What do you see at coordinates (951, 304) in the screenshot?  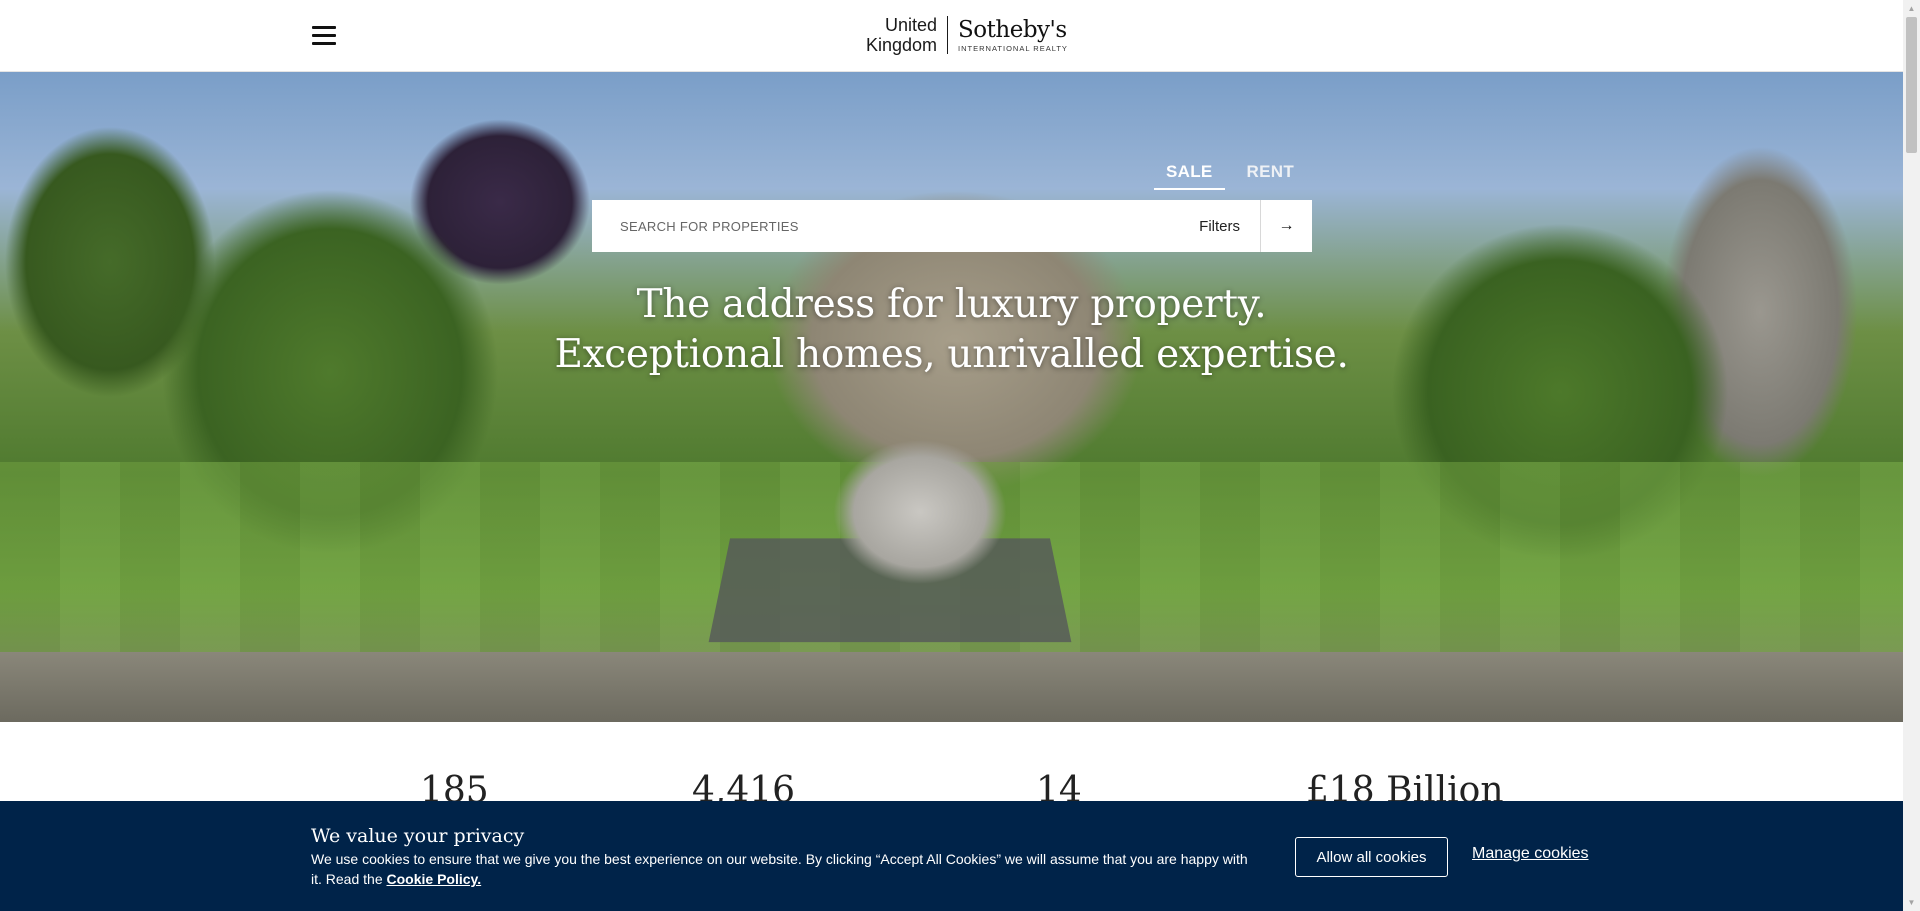 I see `hero-headline-line1: The address for luxury property.` at bounding box center [951, 304].